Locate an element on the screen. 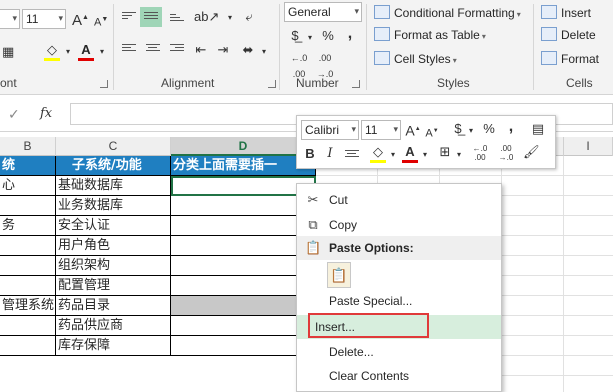 The width and height of the screenshot is (613, 392). menu-item-clear-contents: Clear Contents is located at coordinates (399, 376).